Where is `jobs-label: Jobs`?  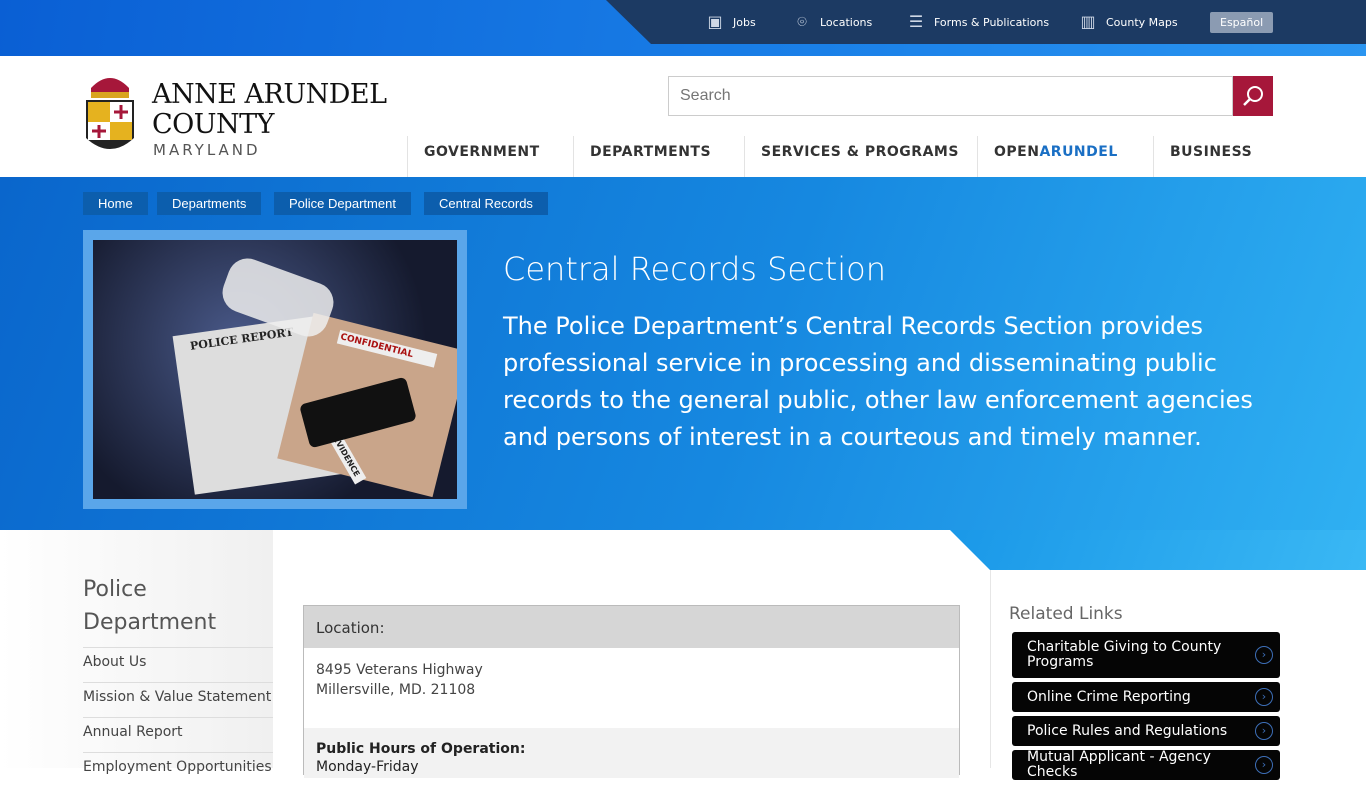
jobs-label: Jobs is located at coordinates (744, 22).